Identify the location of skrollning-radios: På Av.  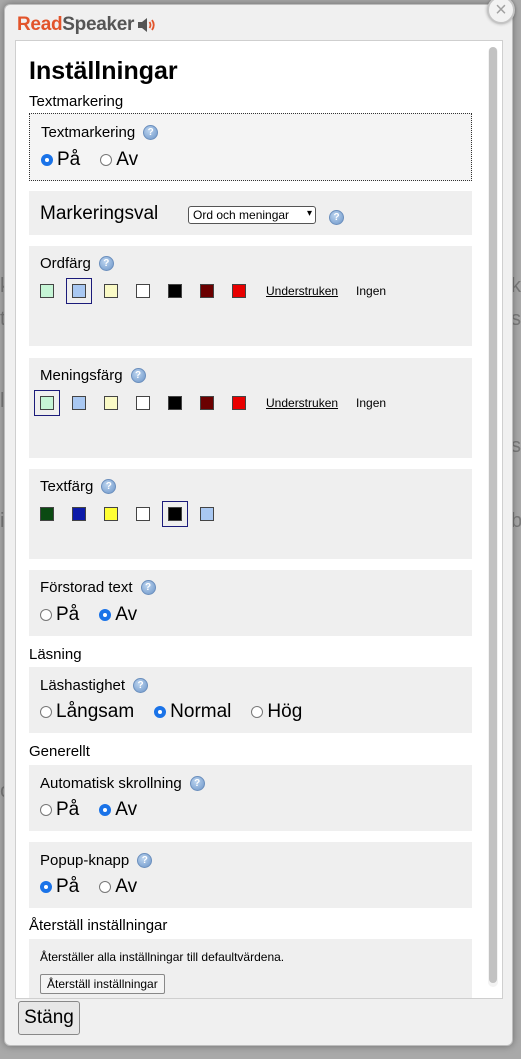
(98, 810).